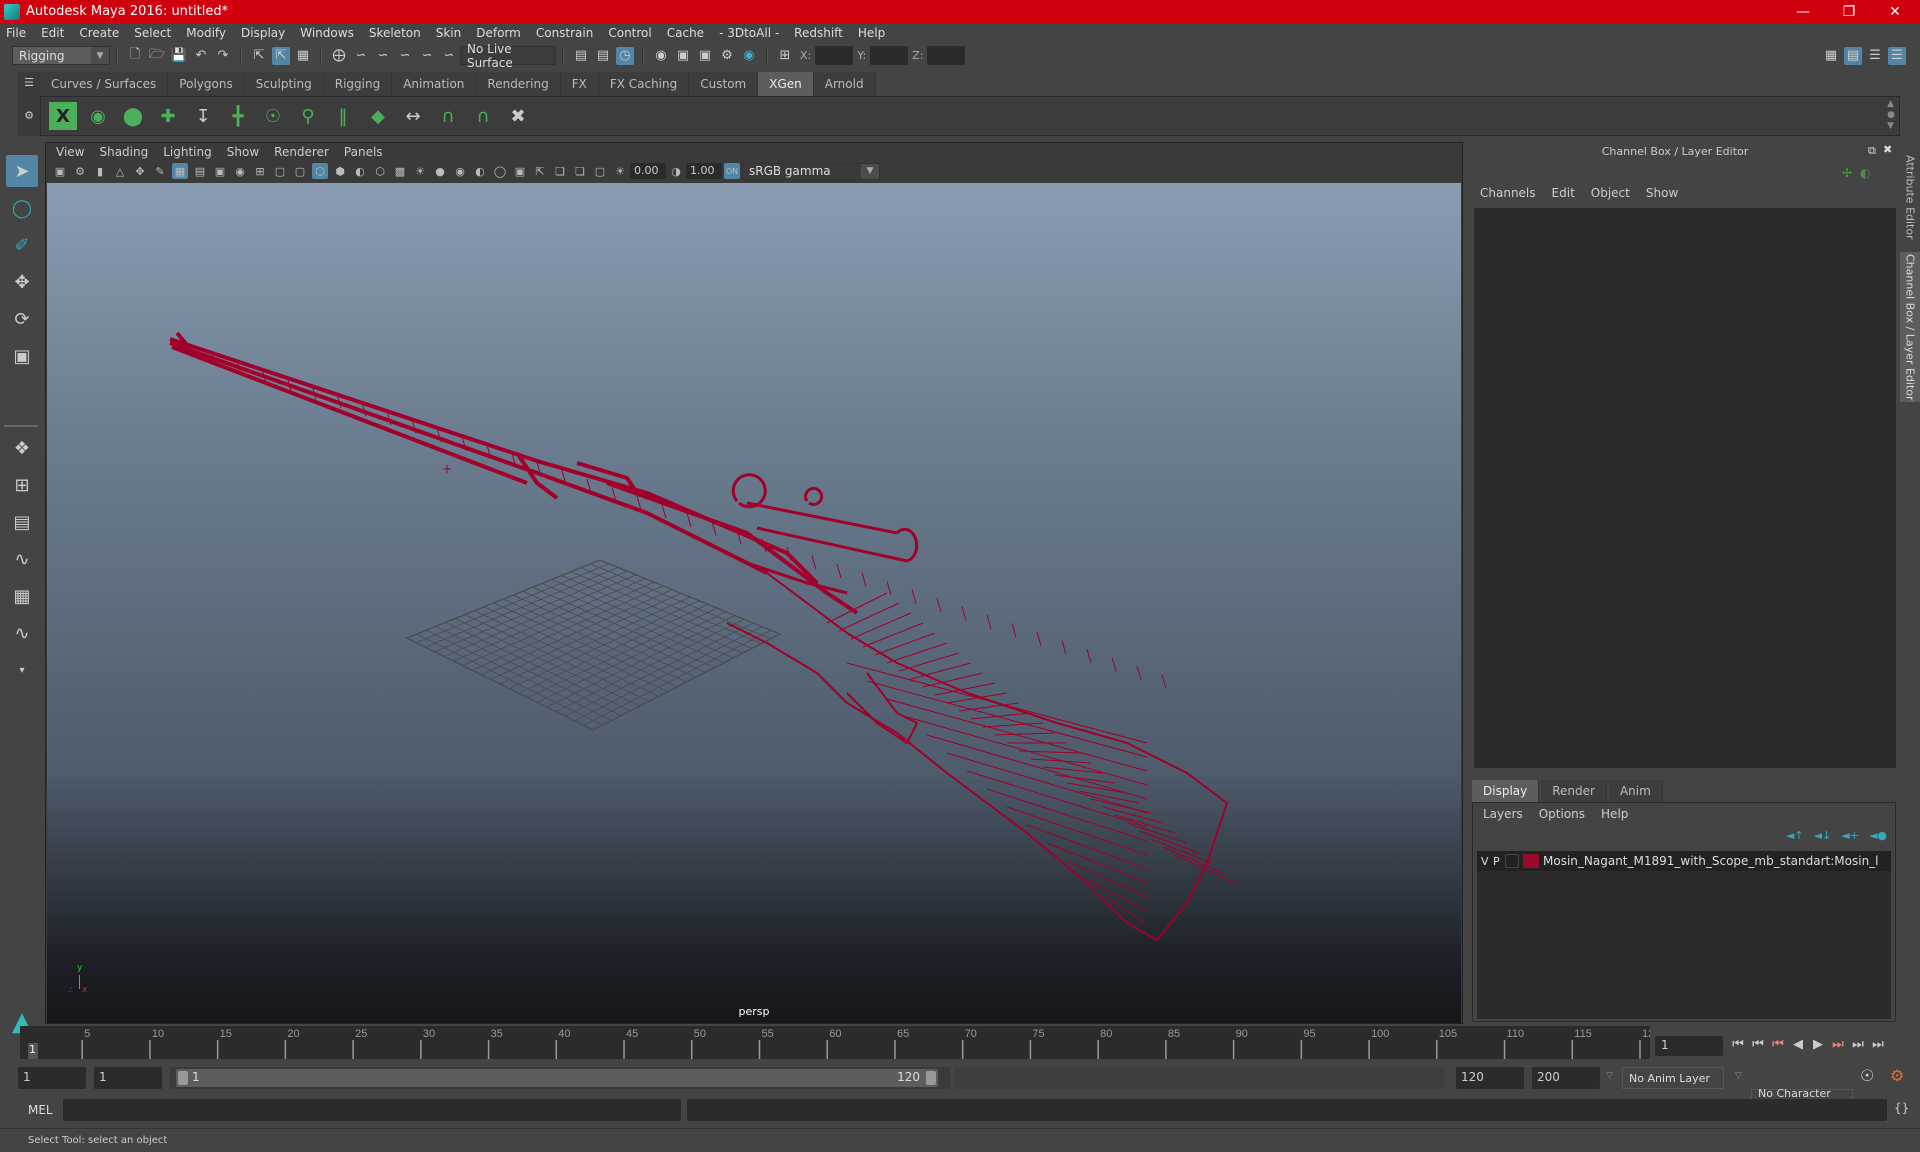 This screenshot has width=1920, height=1152. Describe the element at coordinates (1803, 11) in the screenshot. I see `minimize-button: —` at that location.